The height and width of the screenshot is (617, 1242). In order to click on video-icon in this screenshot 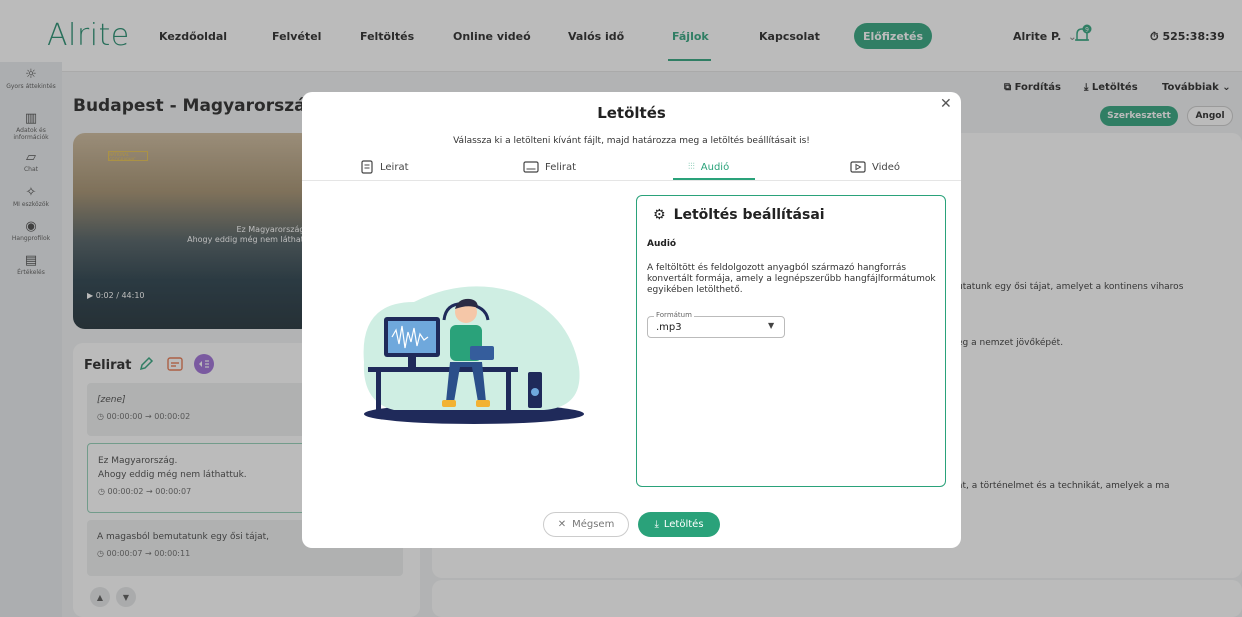, I will do `click(858, 167)`.